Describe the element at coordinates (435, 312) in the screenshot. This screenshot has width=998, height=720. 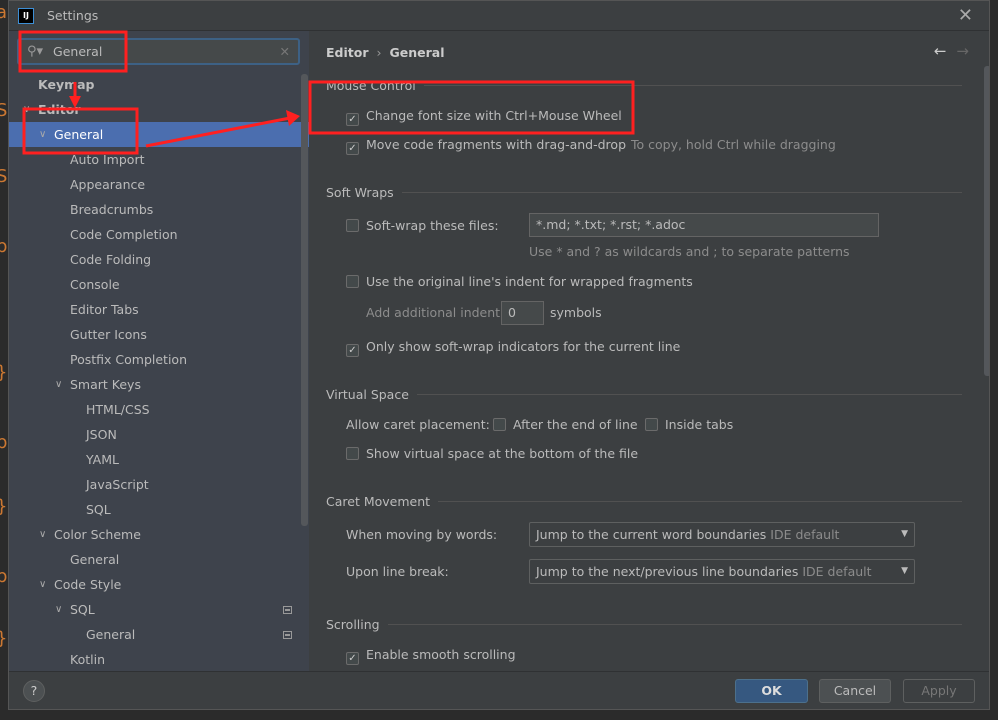
I see `additional-indent-label: Add additional indent:` at that location.